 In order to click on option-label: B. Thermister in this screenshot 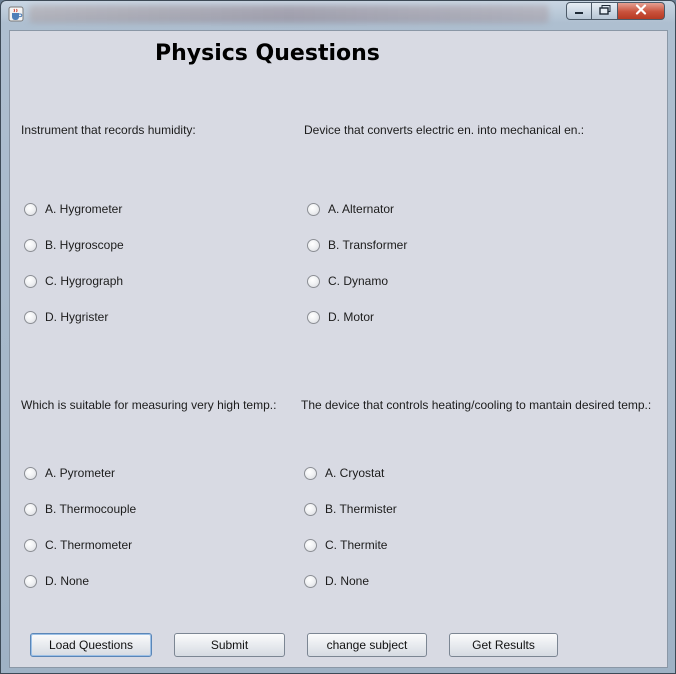, I will do `click(361, 509)`.